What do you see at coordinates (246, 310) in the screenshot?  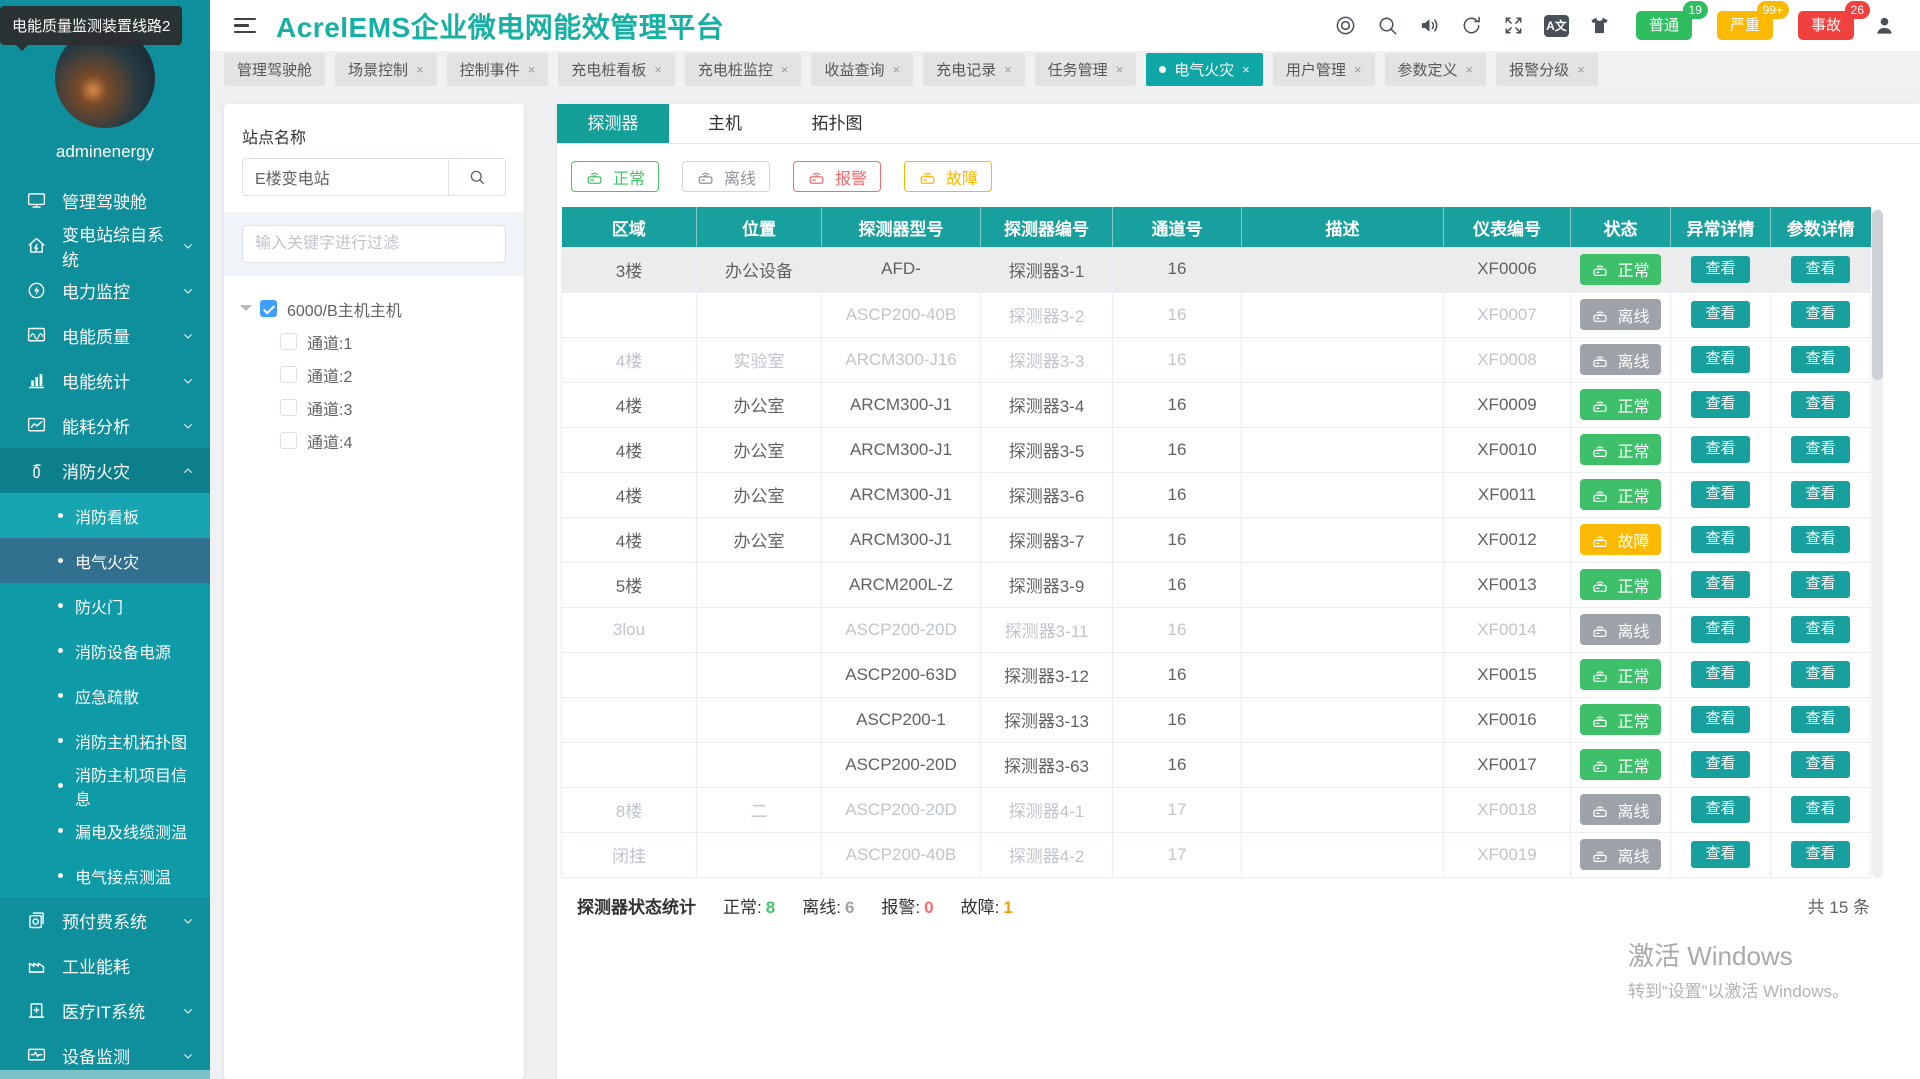 I see `caret-icon` at bounding box center [246, 310].